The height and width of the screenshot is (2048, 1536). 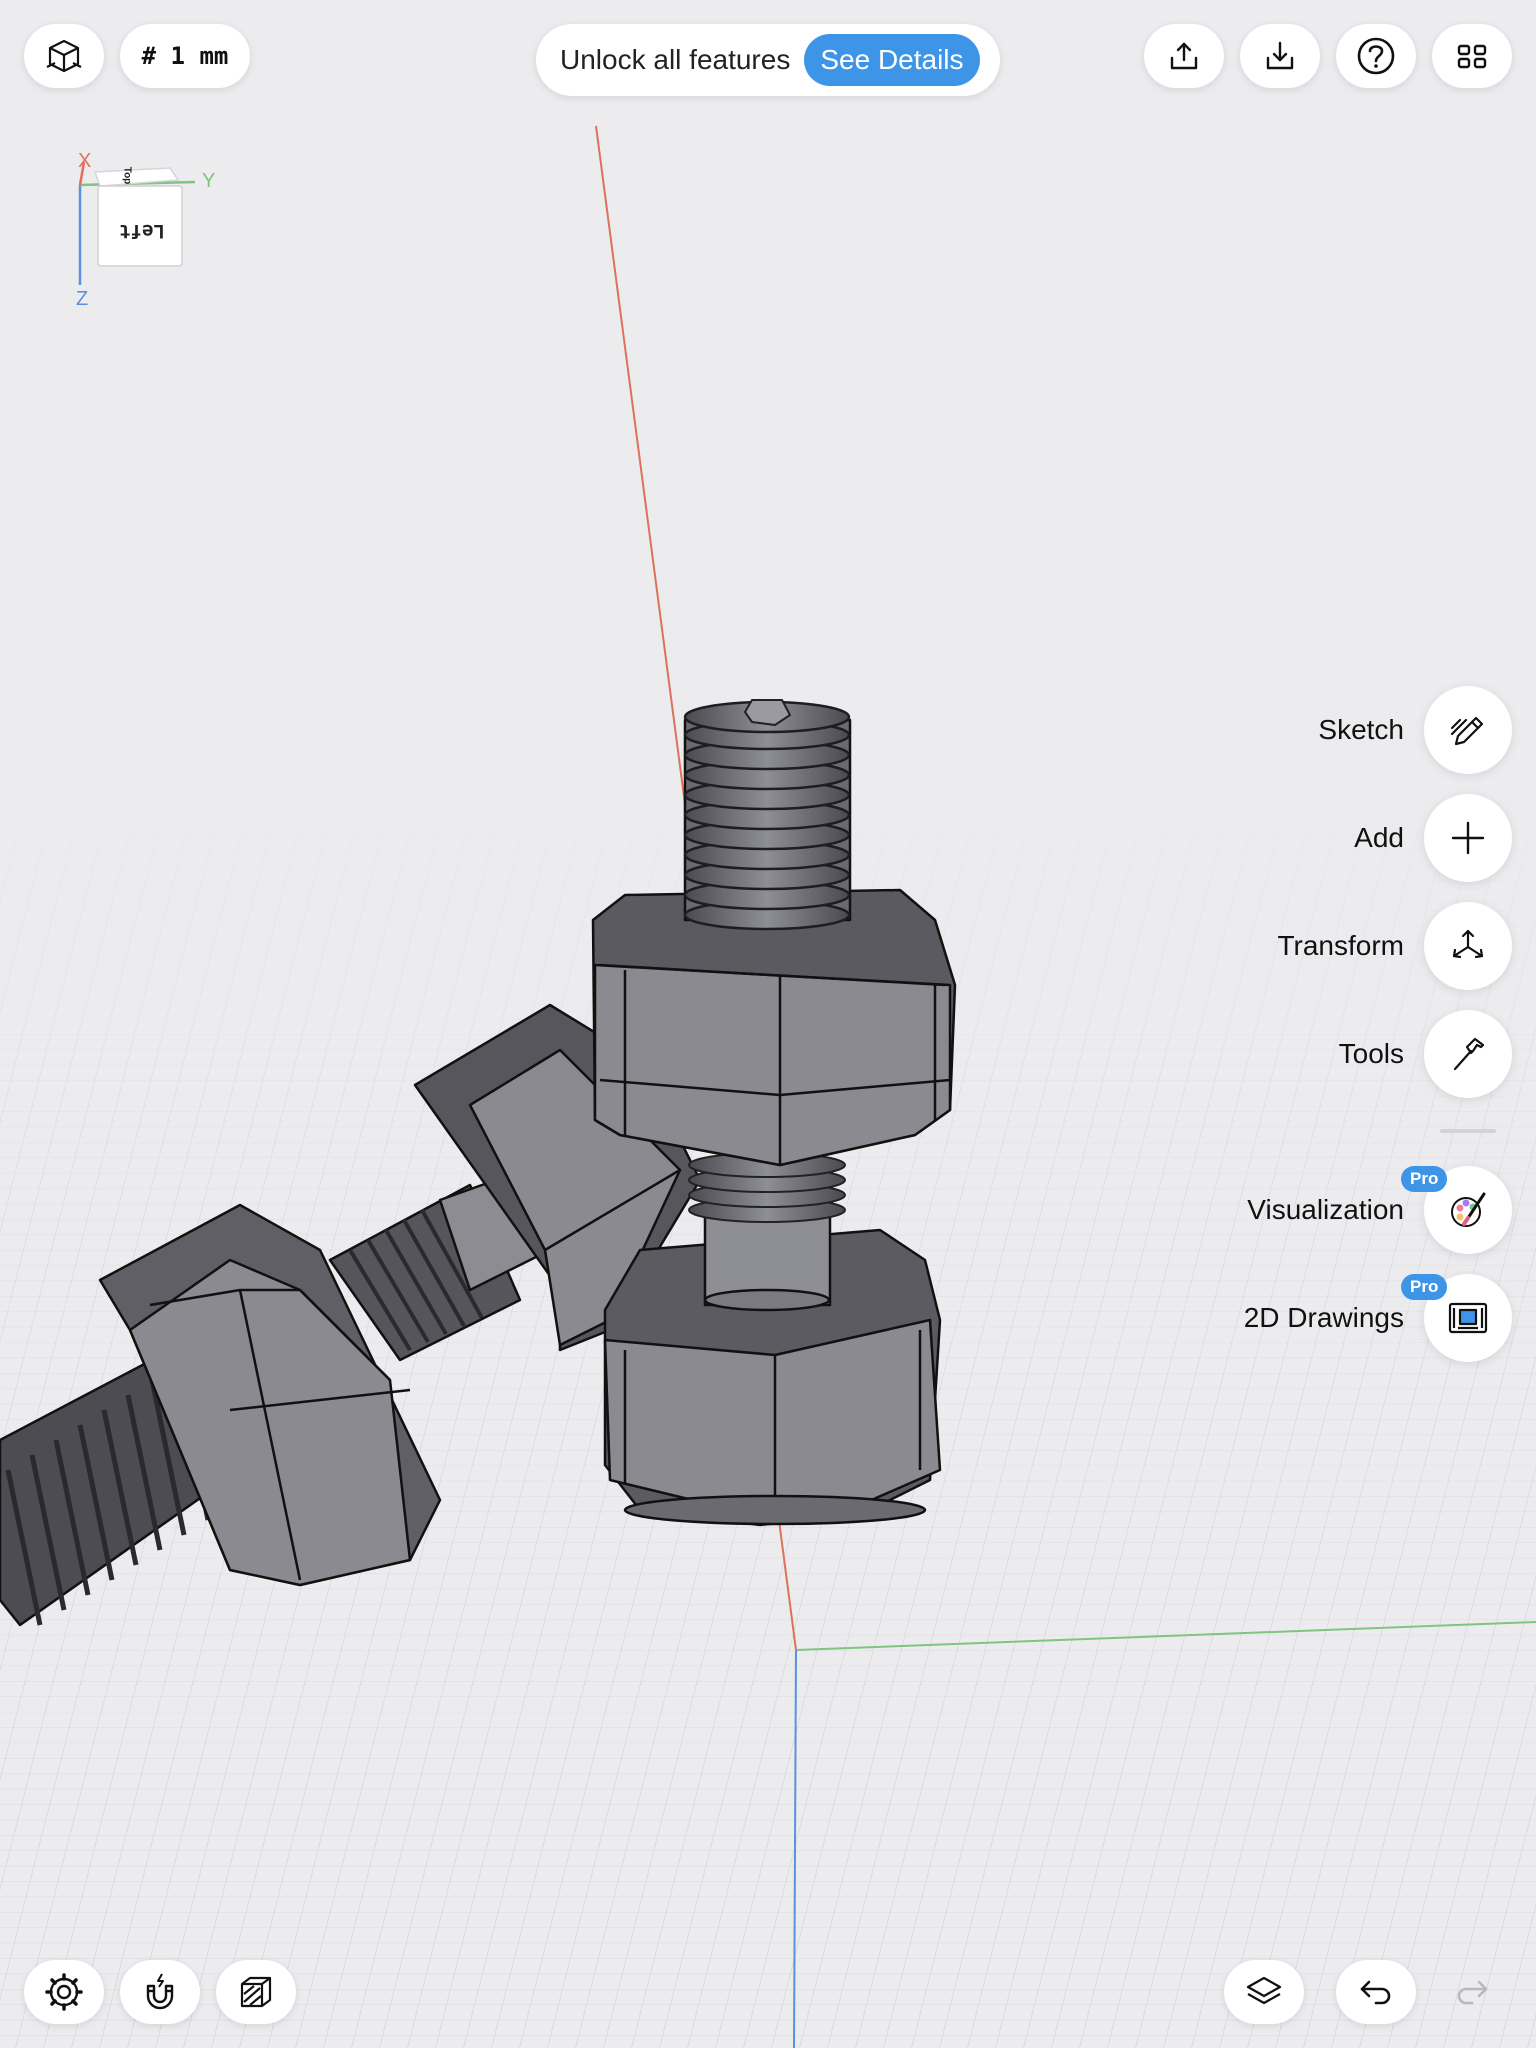 I want to click on download-icon, so click(x=1280, y=55).